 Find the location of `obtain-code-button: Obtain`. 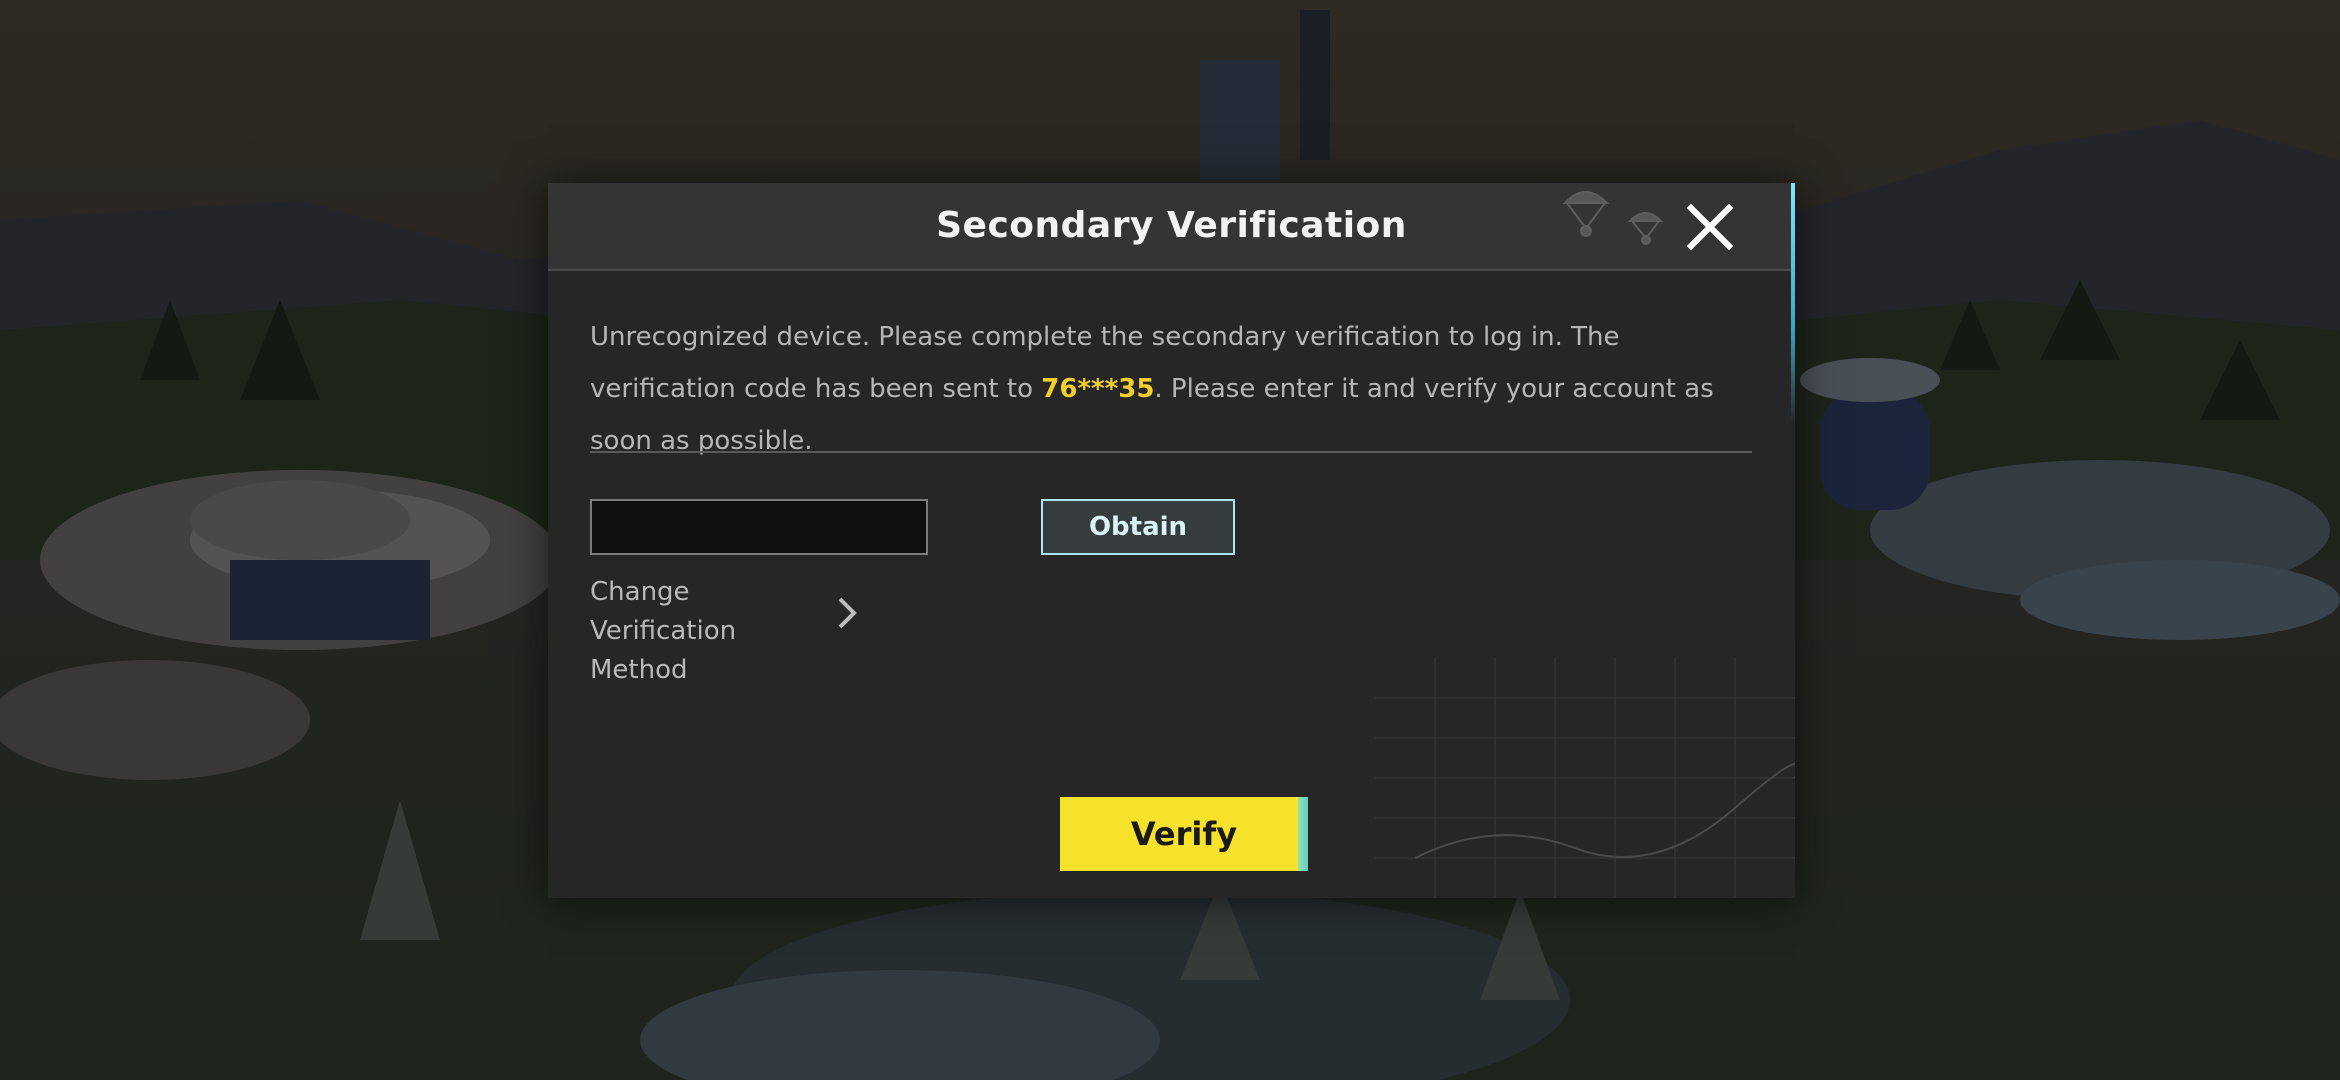

obtain-code-button: Obtain is located at coordinates (1138, 527).